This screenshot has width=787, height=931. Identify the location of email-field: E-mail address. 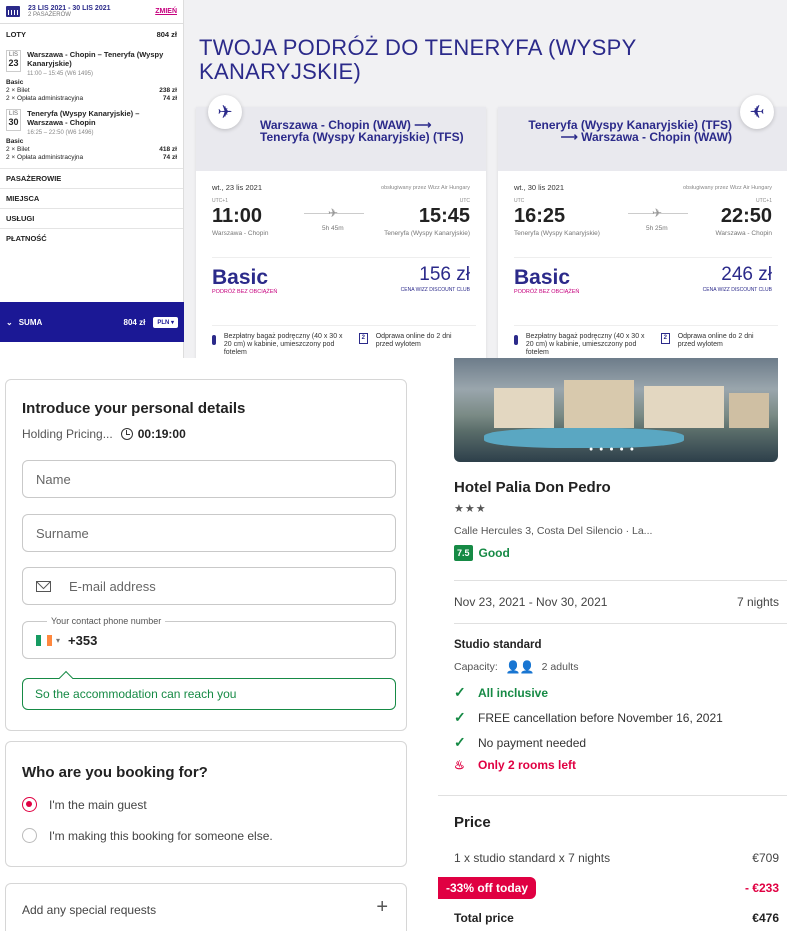
(209, 586).